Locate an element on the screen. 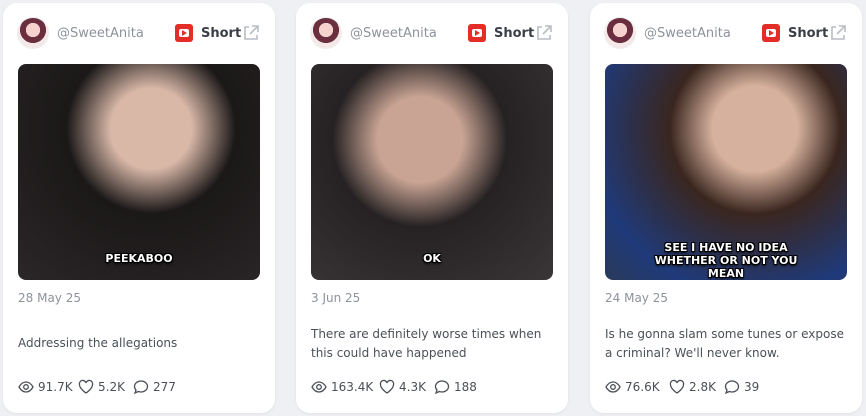 This screenshot has width=866, height=416. comments-count: 188 is located at coordinates (465, 387).